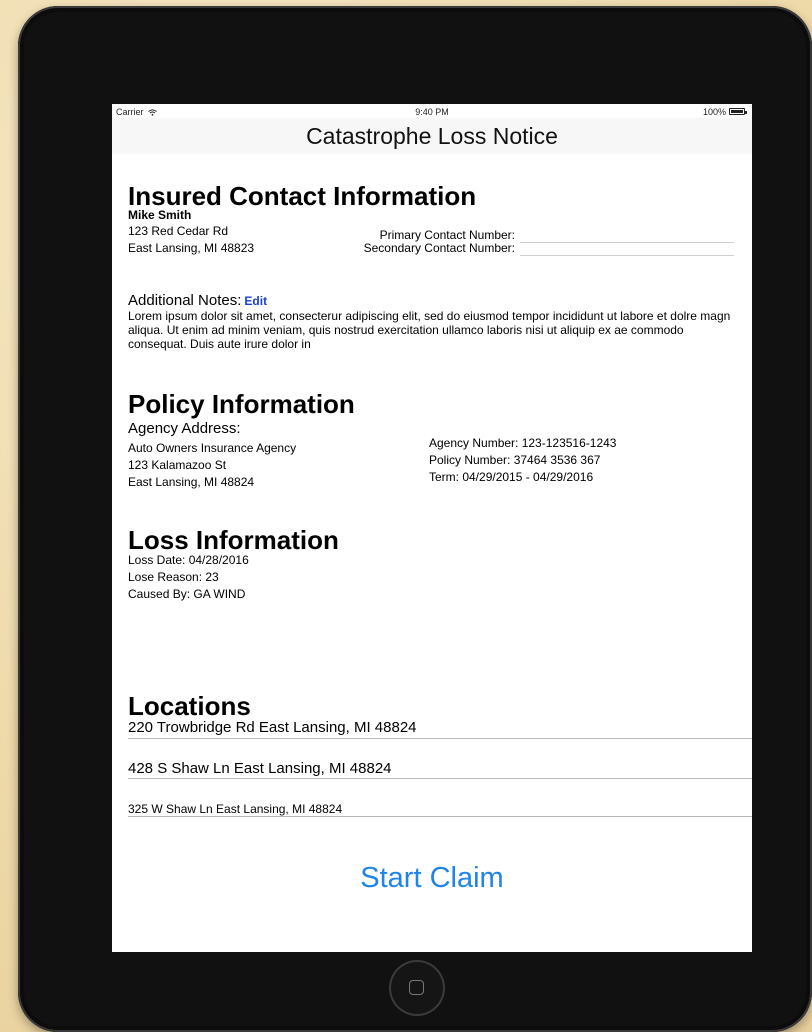 The height and width of the screenshot is (1032, 812). I want to click on battery-icon, so click(738, 111).